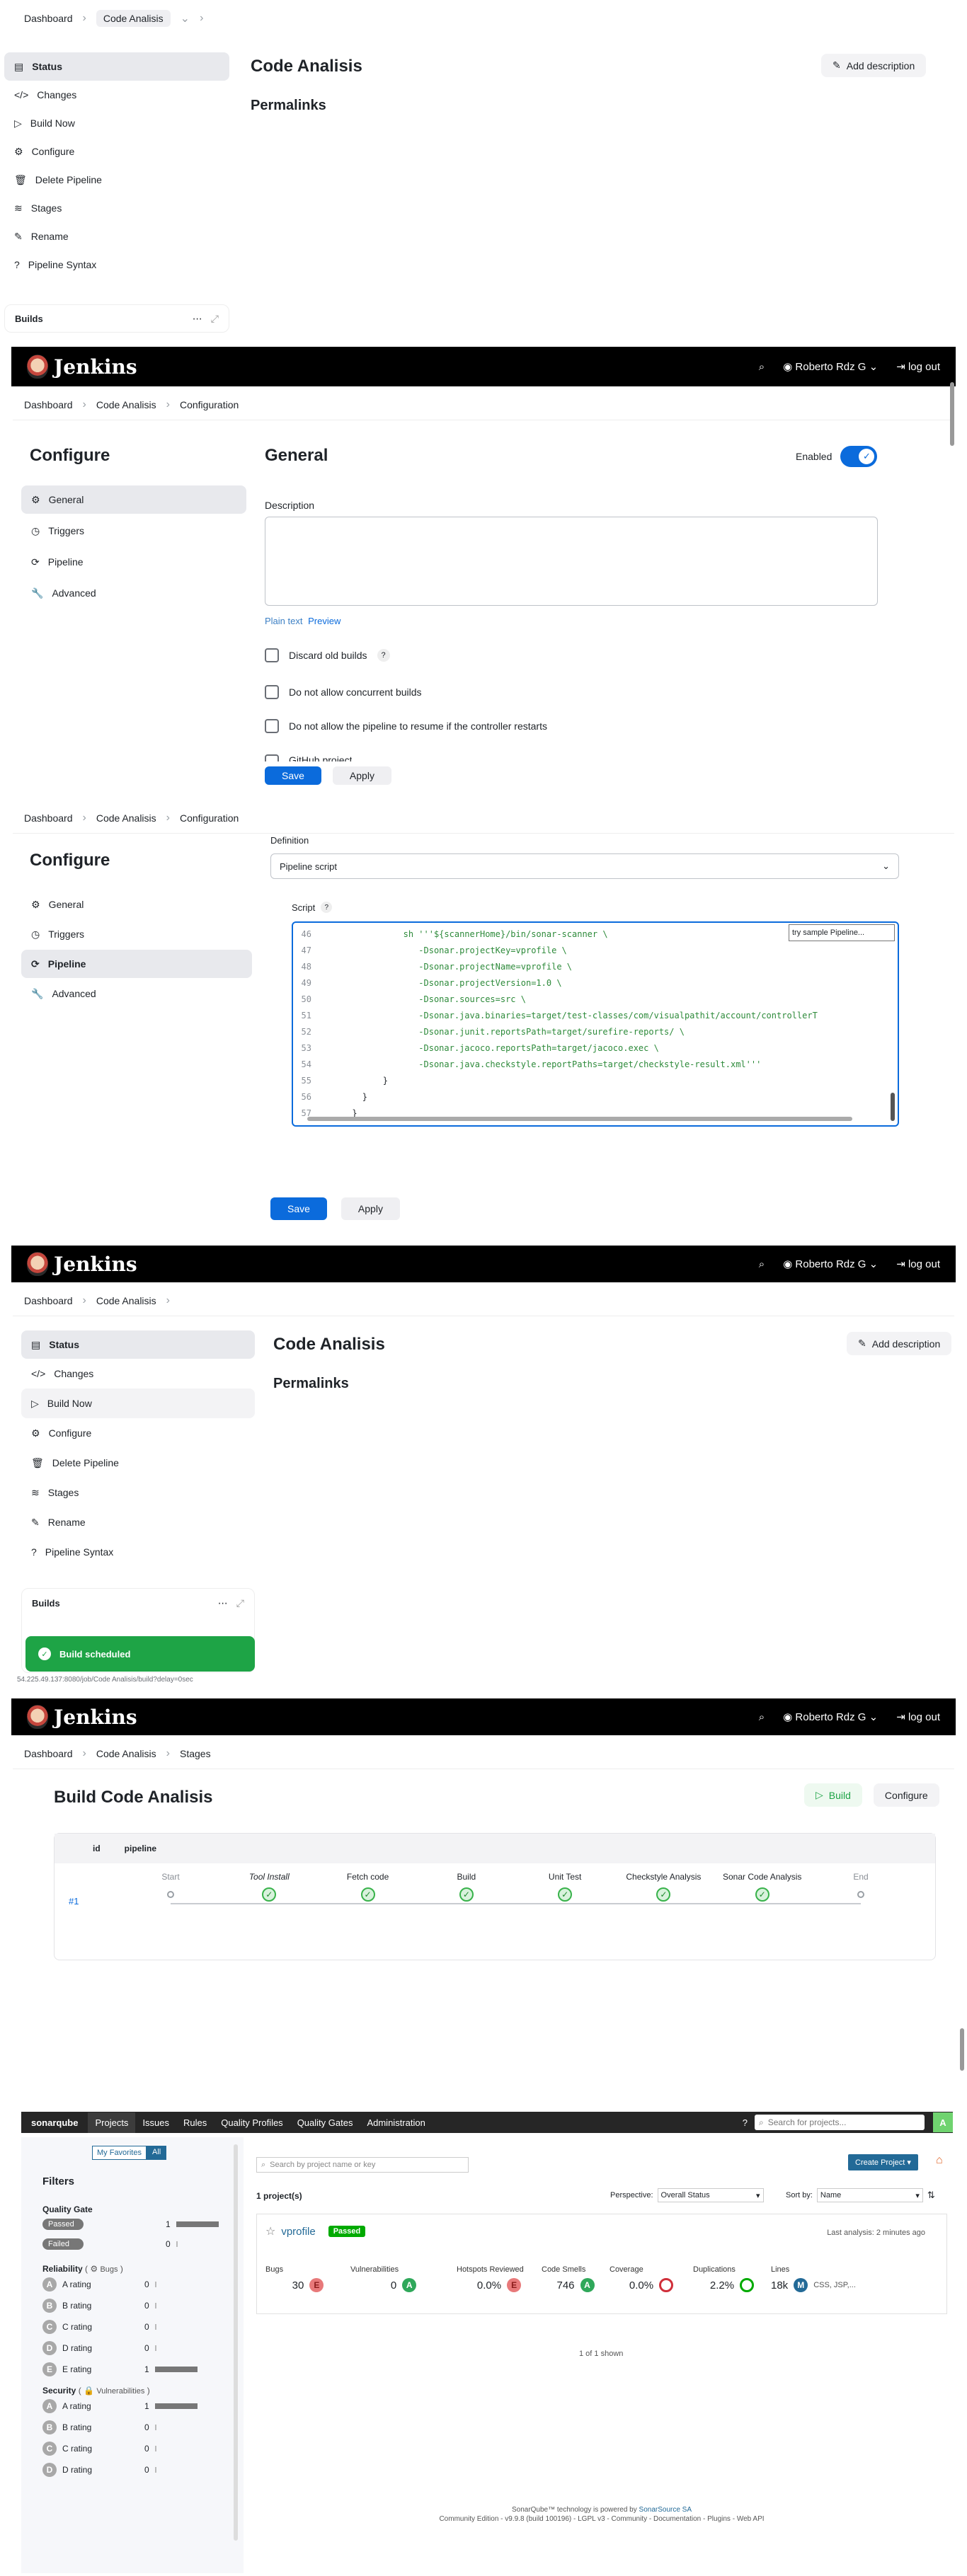 The height and width of the screenshot is (2576, 967). Describe the element at coordinates (860, 1885) in the screenshot. I see `stage-node: End` at that location.